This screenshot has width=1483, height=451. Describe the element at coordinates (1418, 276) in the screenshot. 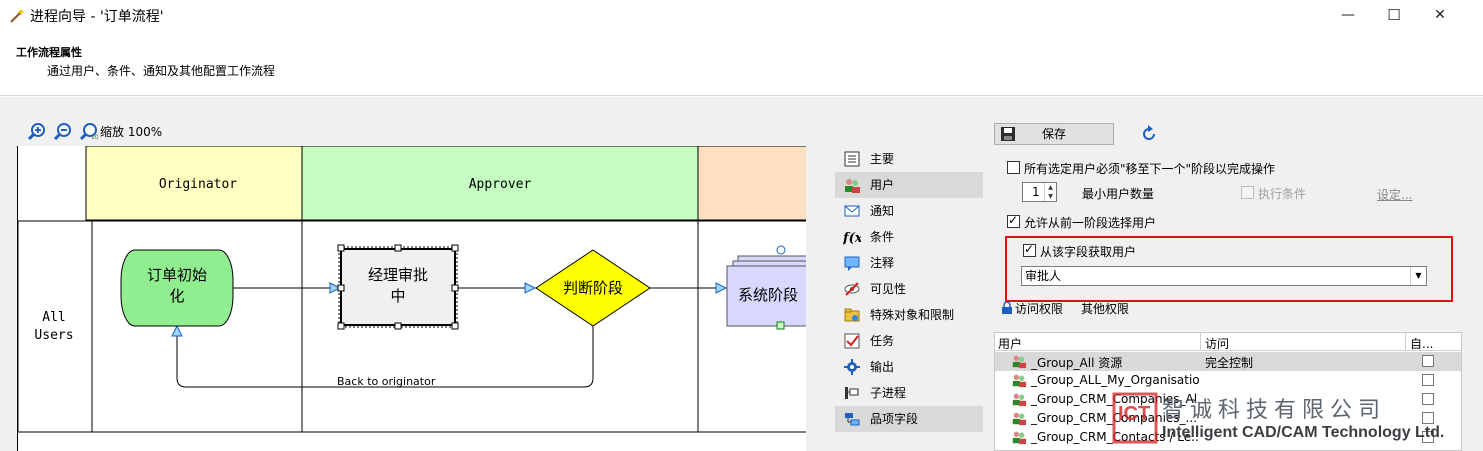

I see `chevron-down-icon: ▼` at that location.